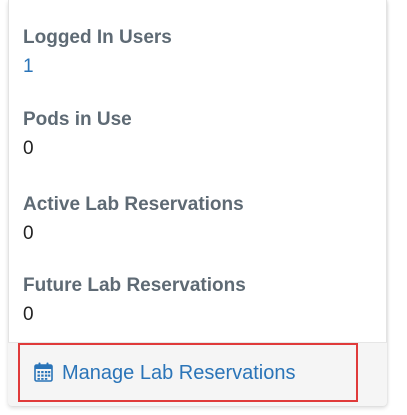 This screenshot has height=415, width=407. Describe the element at coordinates (133, 219) in the screenshot. I see `stat-active-lab-reservations: Active Lab Reservations 0` at that location.